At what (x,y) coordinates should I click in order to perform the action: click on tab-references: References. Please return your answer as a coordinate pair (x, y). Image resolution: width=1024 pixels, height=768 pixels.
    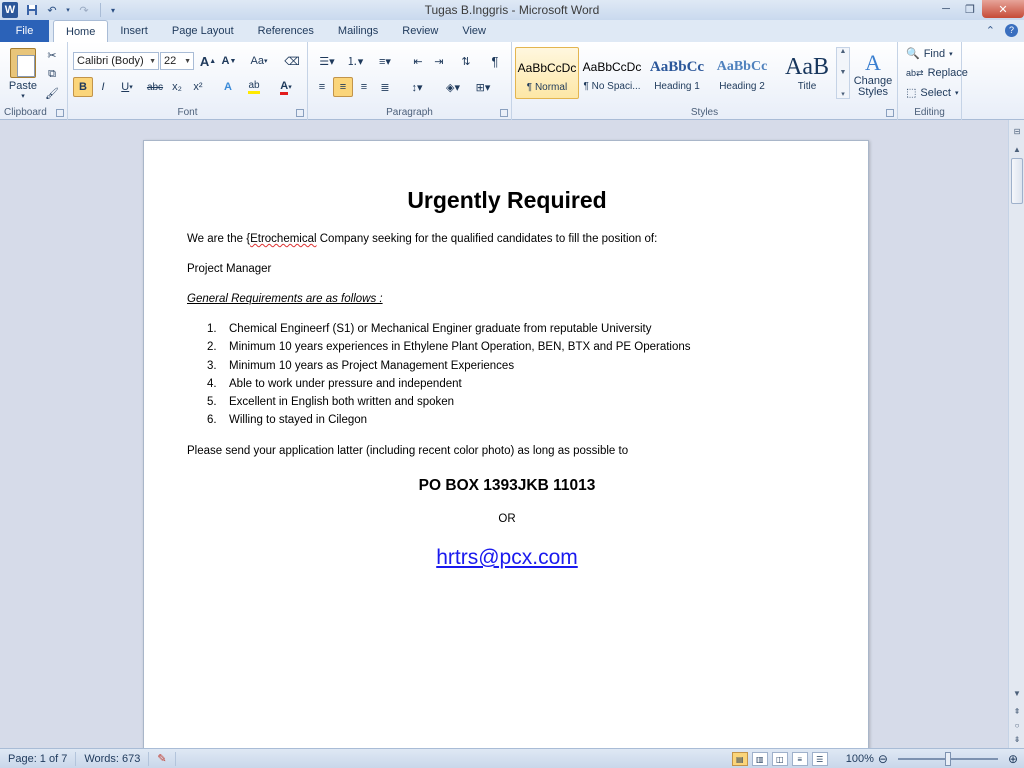
    Looking at the image, I should click on (286, 31).